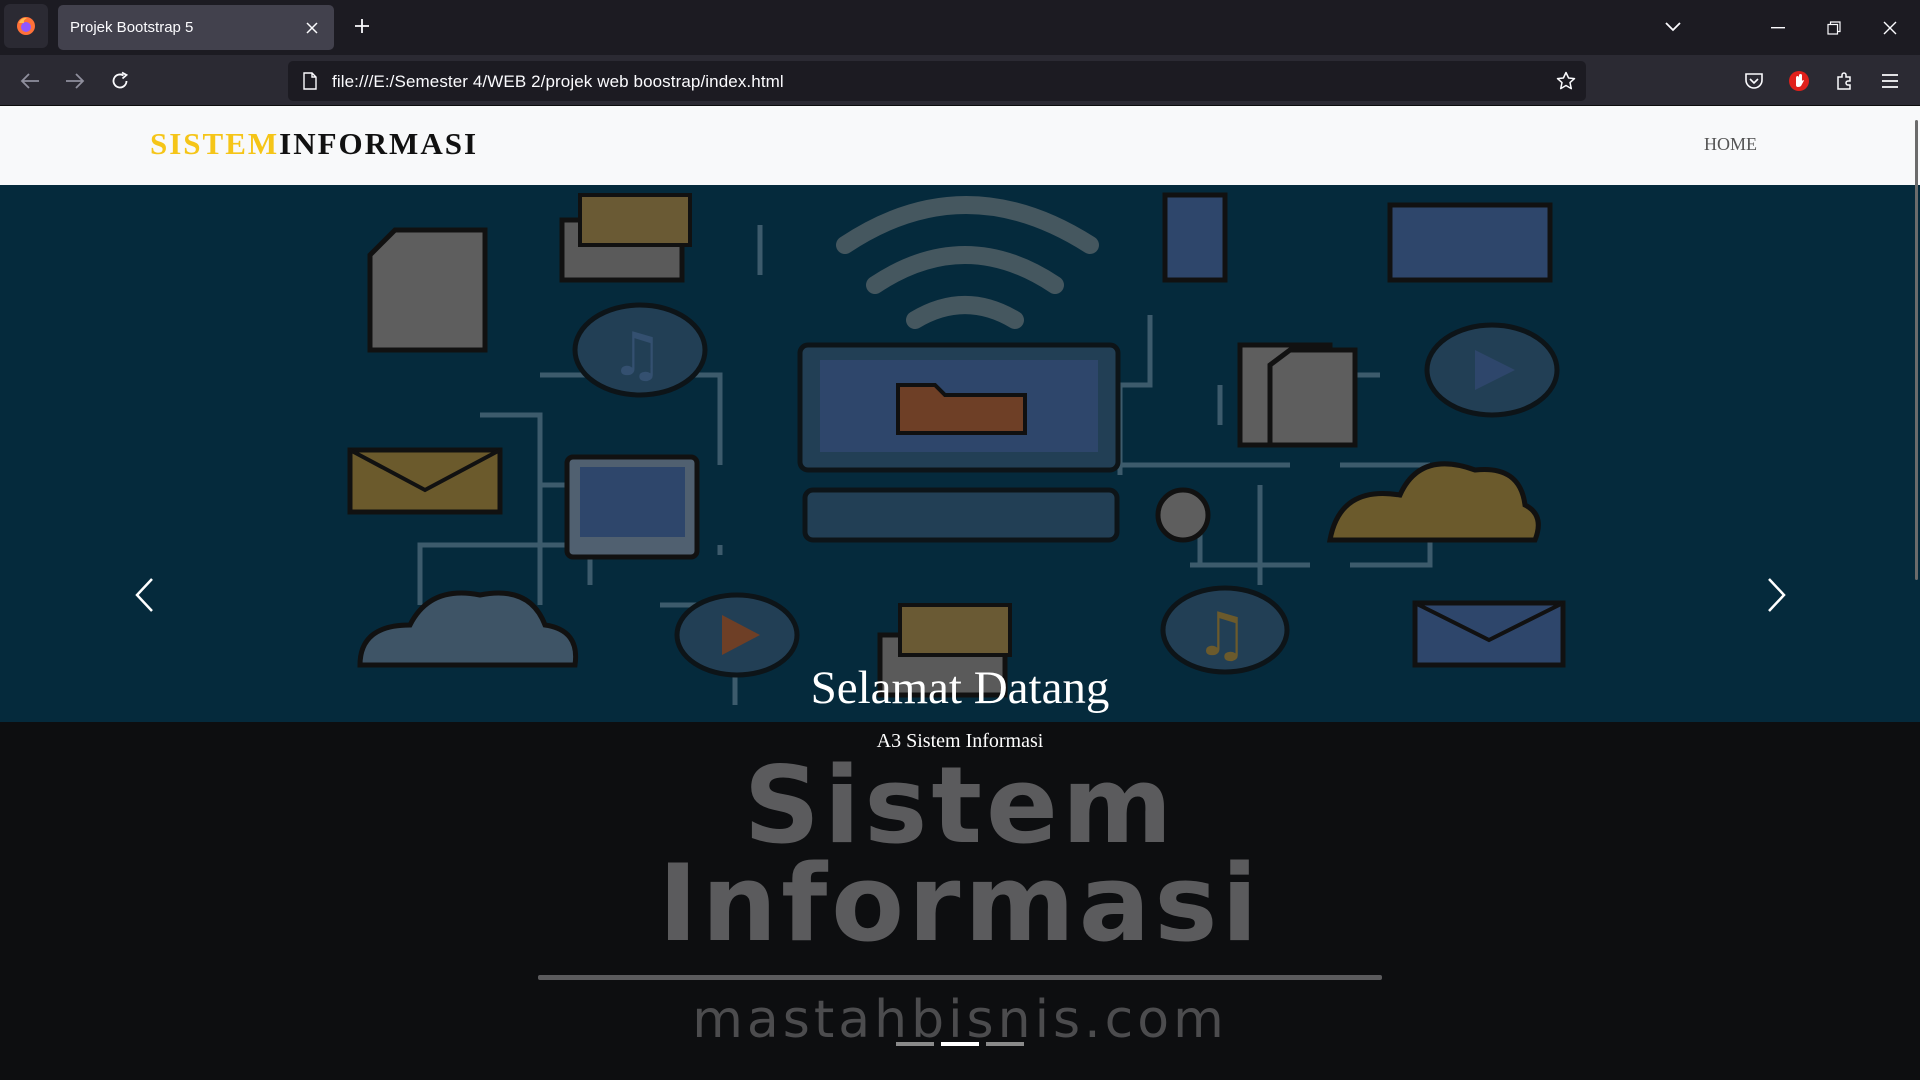  I want to click on extension-red-icon, so click(1799, 81).